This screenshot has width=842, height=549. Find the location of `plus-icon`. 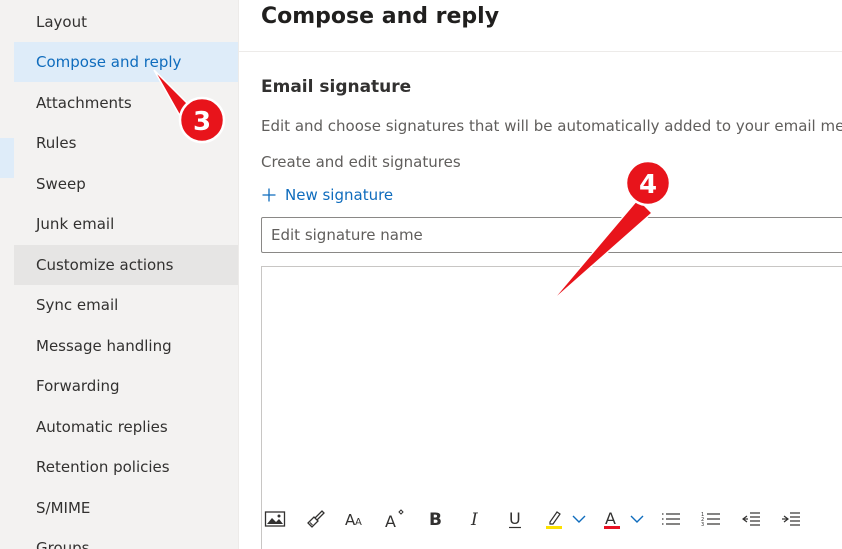

plus-icon is located at coordinates (269, 195).